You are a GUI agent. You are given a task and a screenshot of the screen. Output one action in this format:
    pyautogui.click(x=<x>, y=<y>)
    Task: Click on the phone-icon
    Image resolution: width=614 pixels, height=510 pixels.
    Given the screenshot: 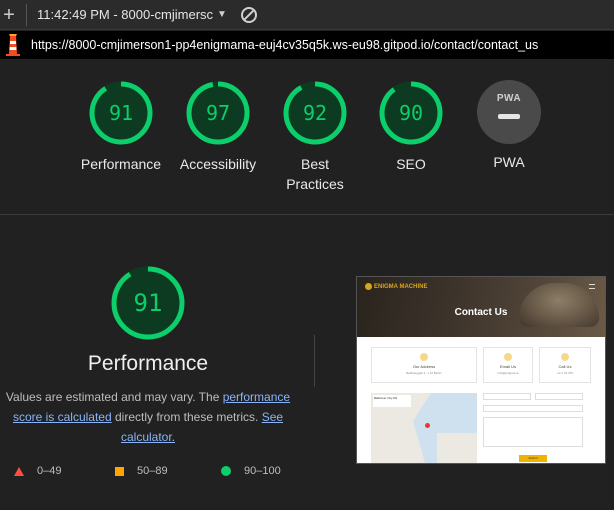 What is the action you would take?
    pyautogui.click(x=565, y=357)
    